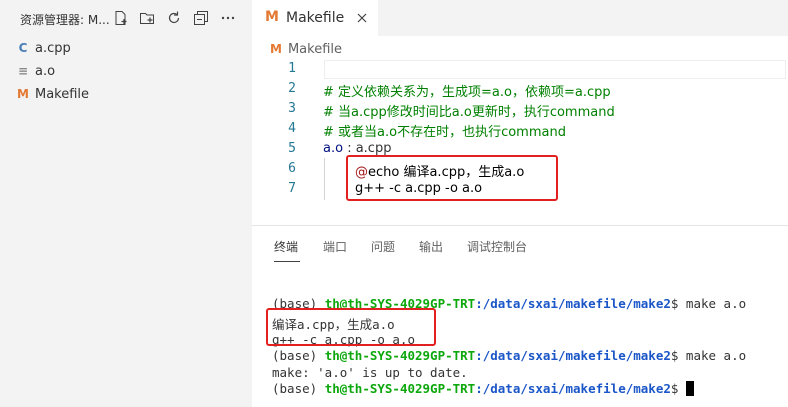  Describe the element at coordinates (126, 71) in the screenshot. I see `file-item-a-o: ≡ a.o` at that location.